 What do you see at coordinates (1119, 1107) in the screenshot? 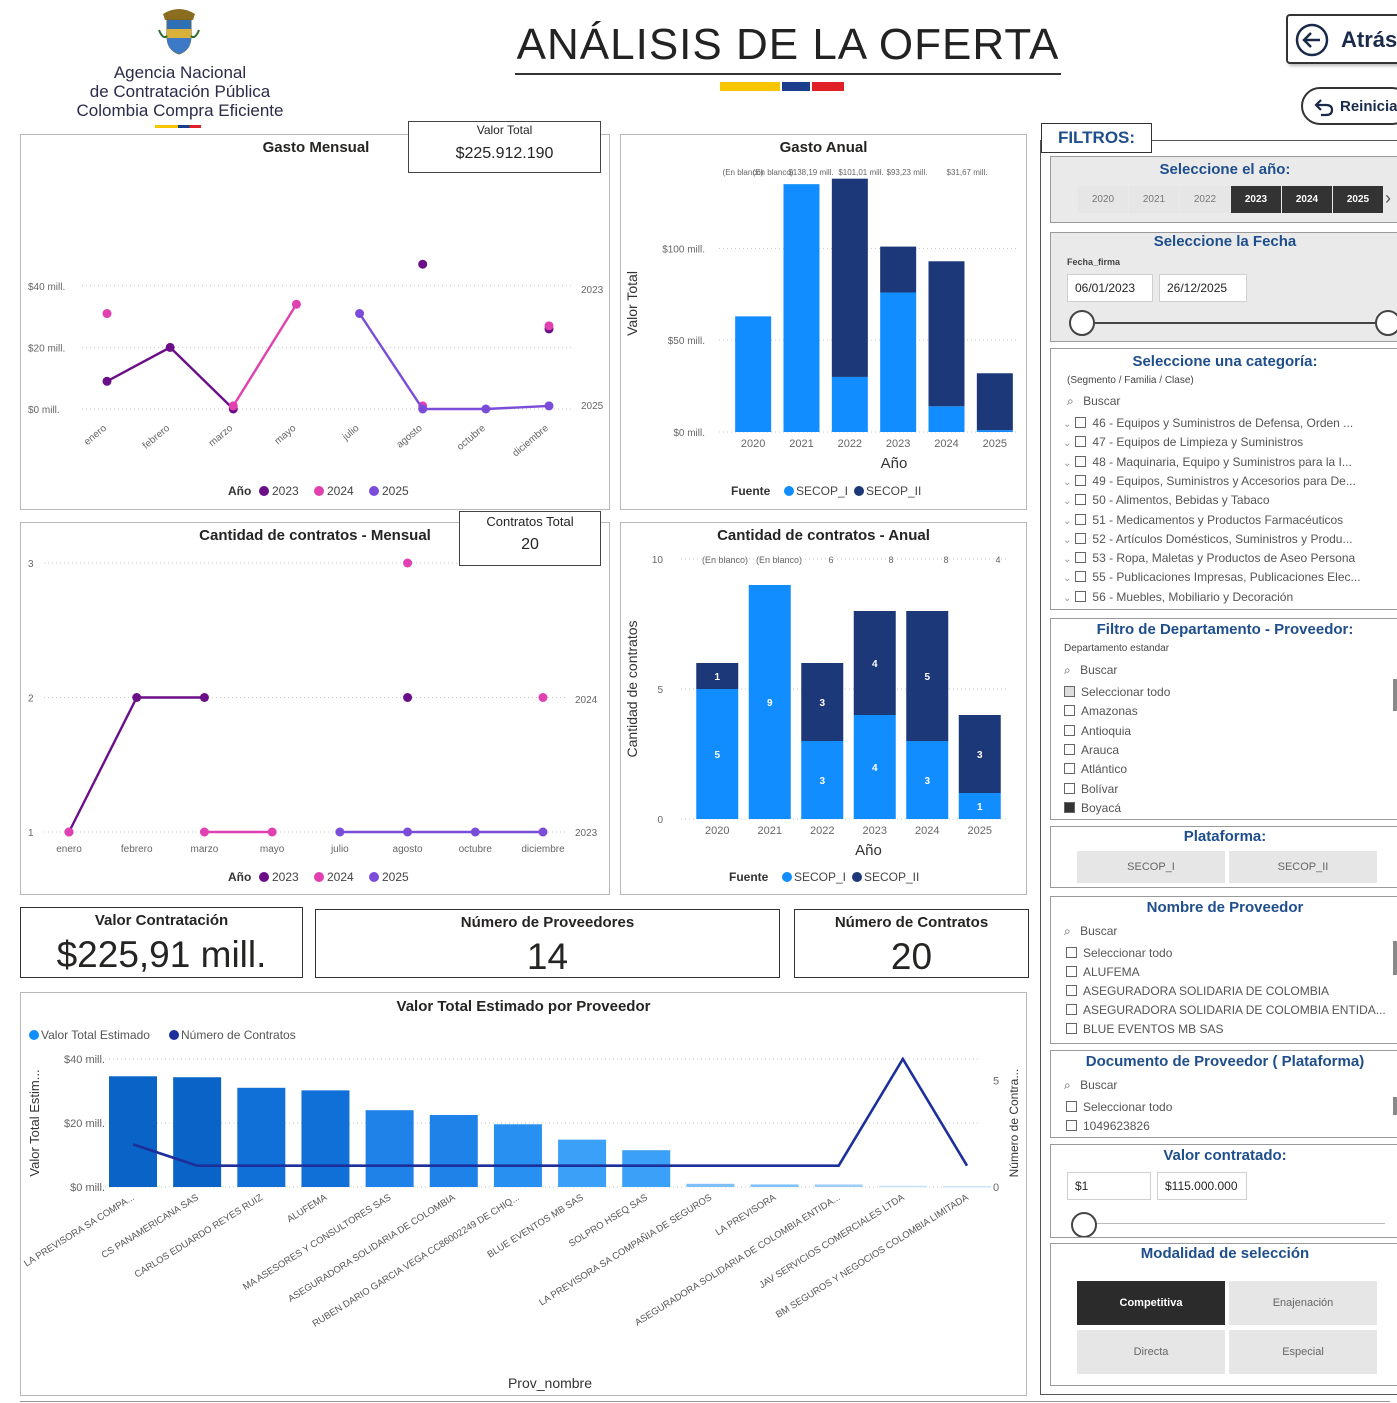
I see `provider-doc-item: Seleccionar todo` at bounding box center [1119, 1107].